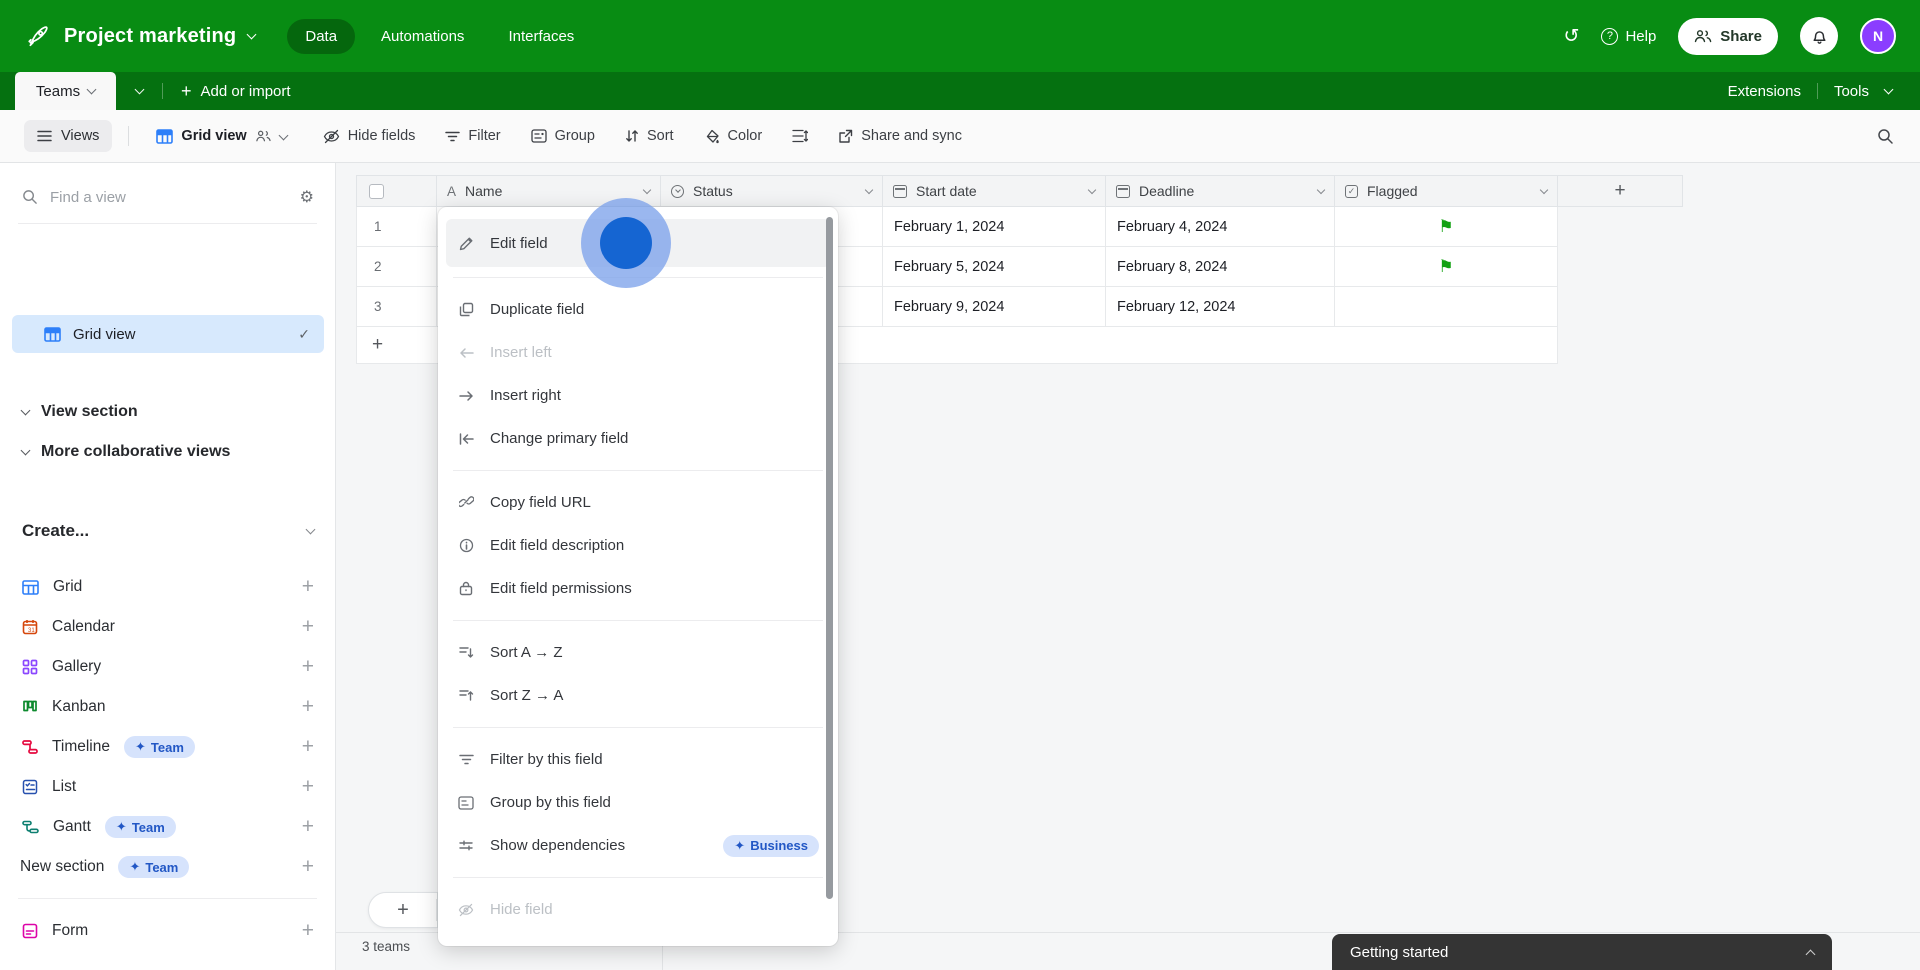 This screenshot has width=1920, height=970. Describe the element at coordinates (994, 307) in the screenshot. I see `cell-start-date-r3: February 9, 2024` at that location.